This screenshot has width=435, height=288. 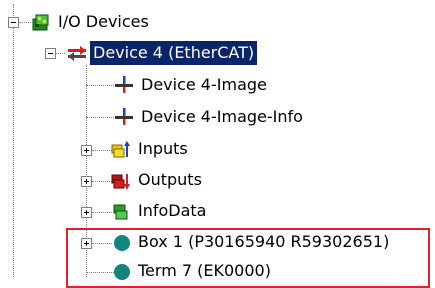 What do you see at coordinates (120, 149) in the screenshot?
I see `inputs-icon` at bounding box center [120, 149].